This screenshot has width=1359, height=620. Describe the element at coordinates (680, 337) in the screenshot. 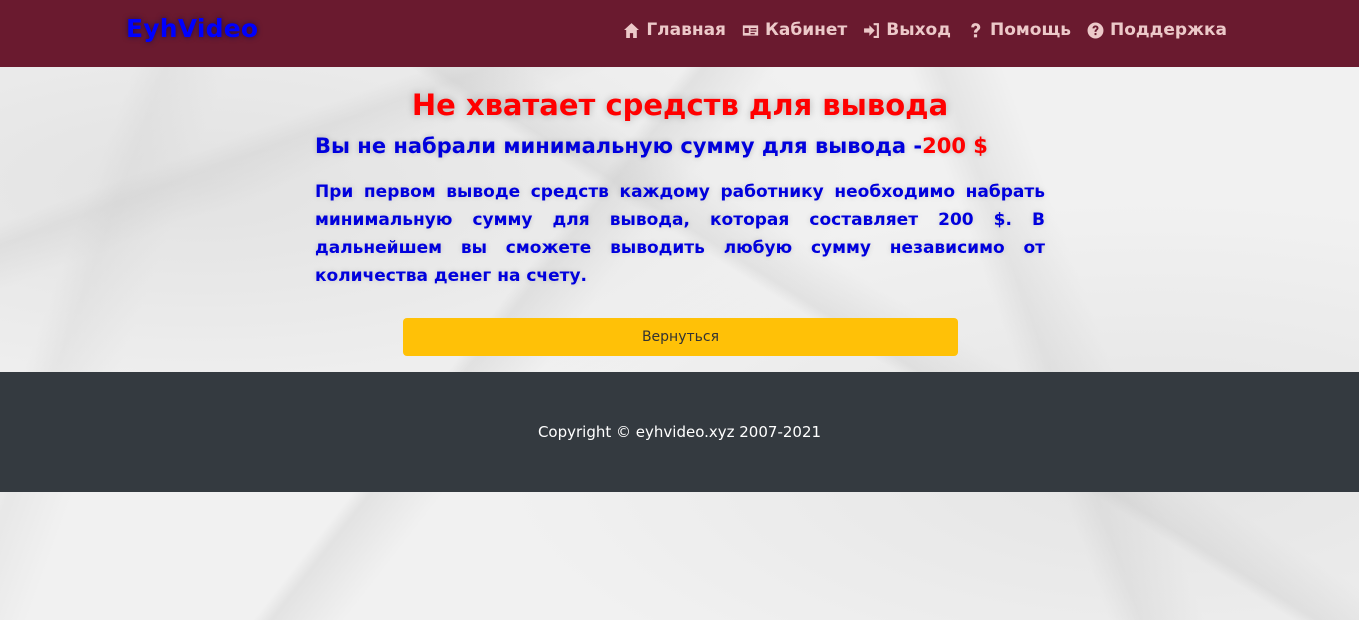

I see `back-button: Вернуться` at that location.